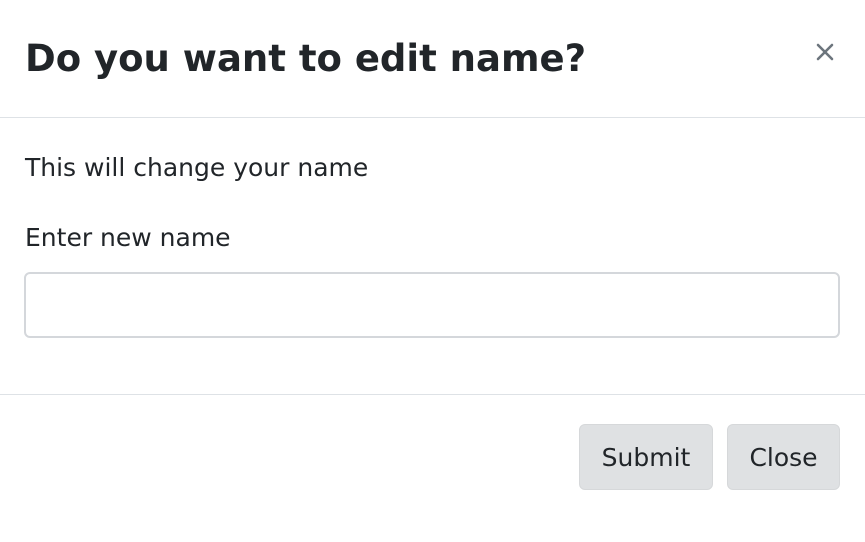  Describe the element at coordinates (197, 167) in the screenshot. I see `dialog-description: This will change your name` at that location.